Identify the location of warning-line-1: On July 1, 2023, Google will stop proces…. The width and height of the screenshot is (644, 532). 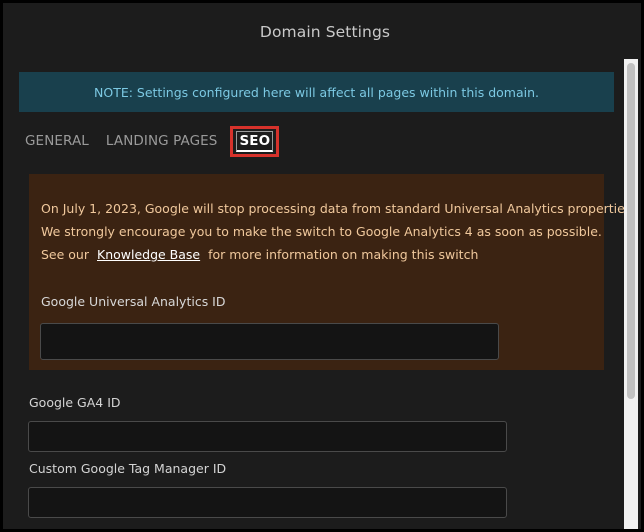
(338, 208).